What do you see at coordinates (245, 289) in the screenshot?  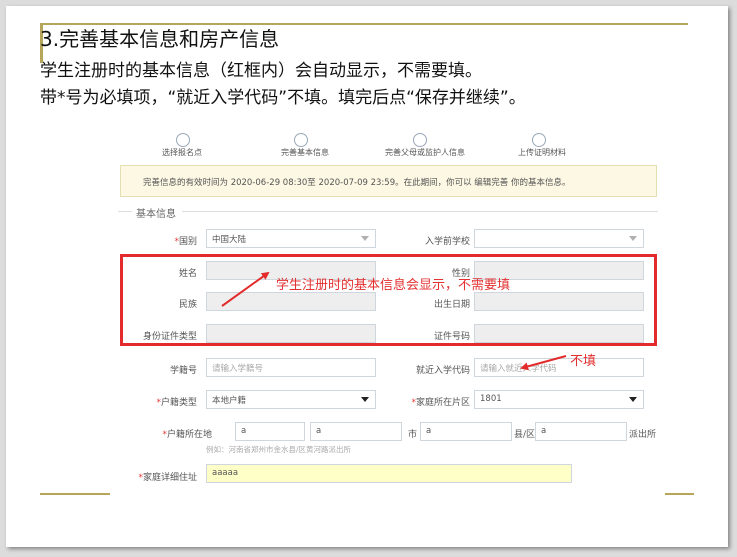 I see `auto-display-arrow` at bounding box center [245, 289].